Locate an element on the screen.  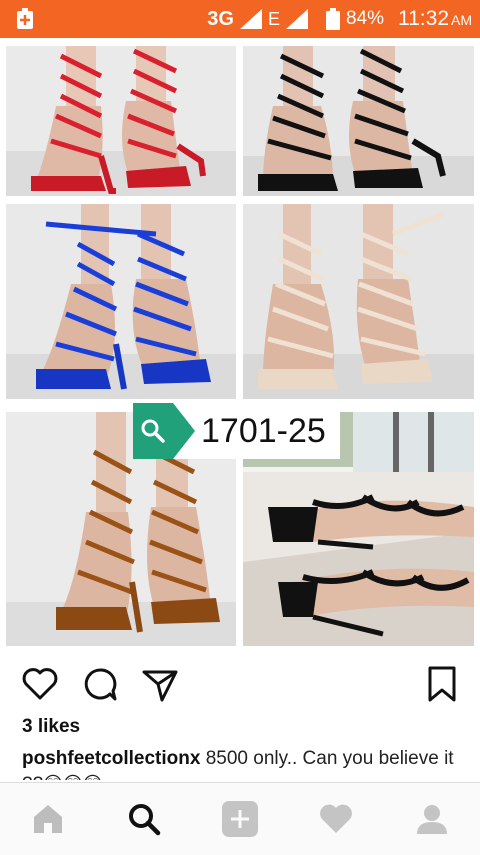
home-icon is located at coordinates (48, 819).